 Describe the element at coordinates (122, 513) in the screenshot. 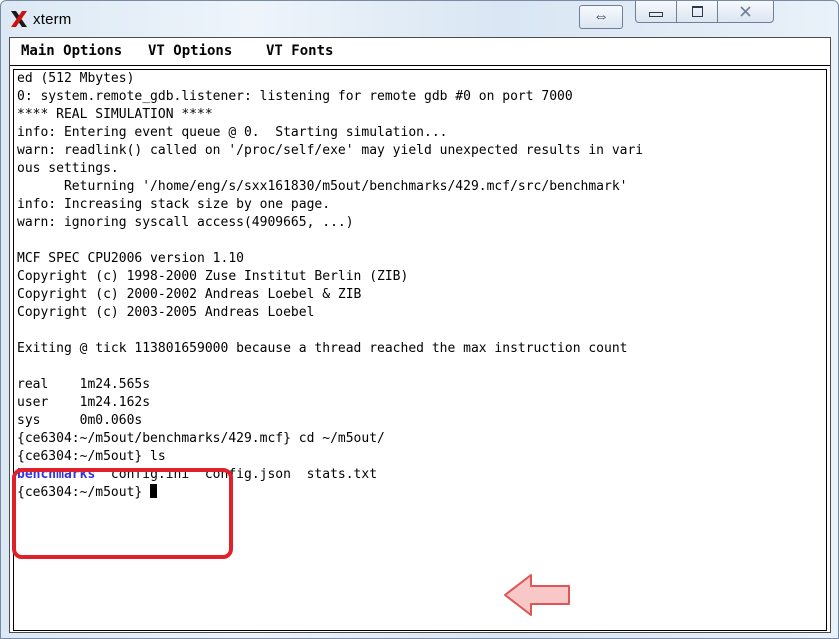

I see `timing-highlight-box` at that location.